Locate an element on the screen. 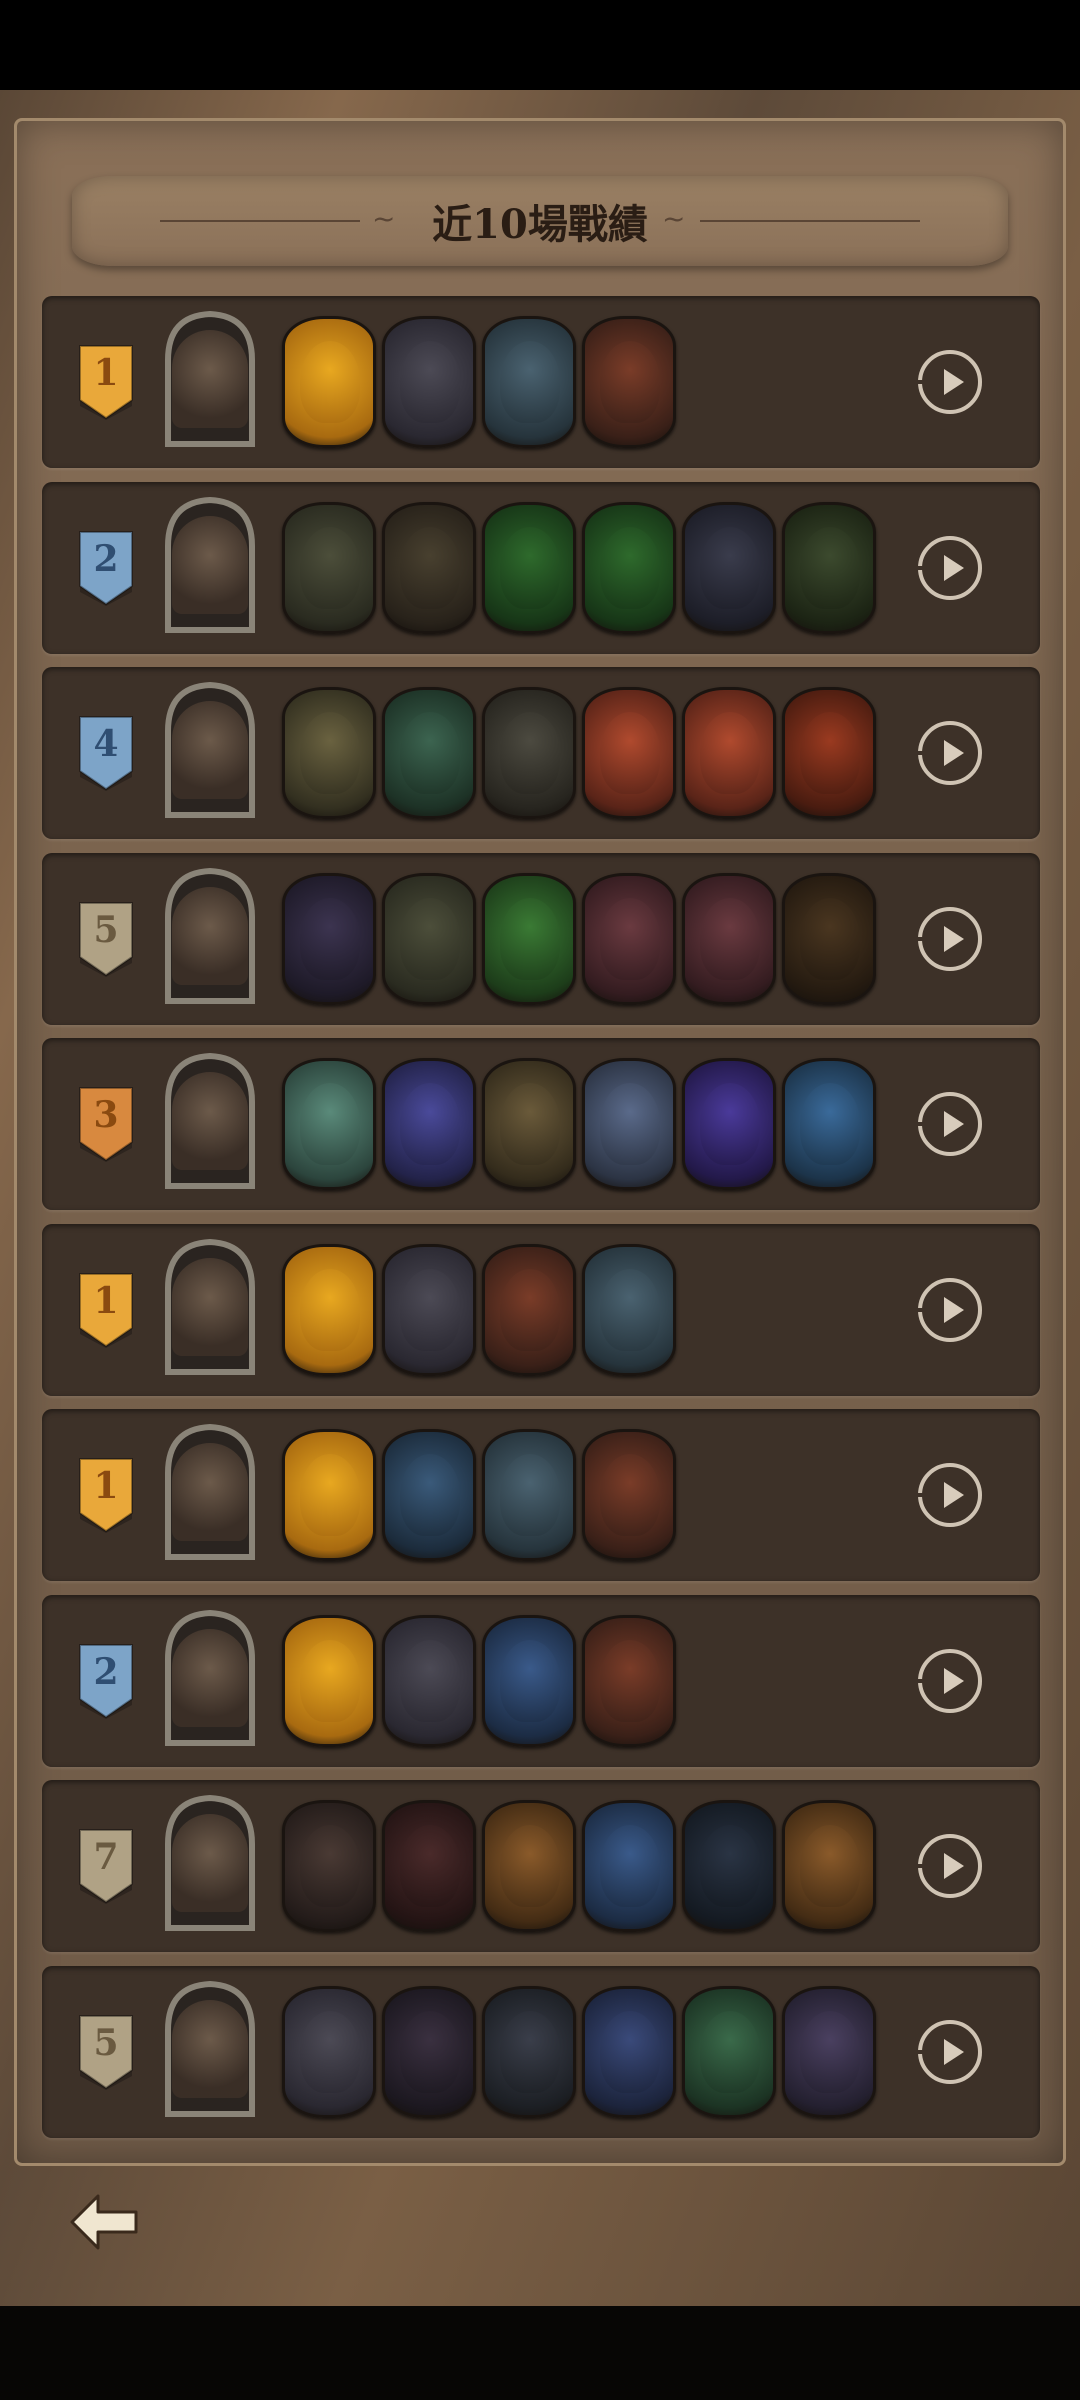  beast-rider-icon is located at coordinates (430, 1495).